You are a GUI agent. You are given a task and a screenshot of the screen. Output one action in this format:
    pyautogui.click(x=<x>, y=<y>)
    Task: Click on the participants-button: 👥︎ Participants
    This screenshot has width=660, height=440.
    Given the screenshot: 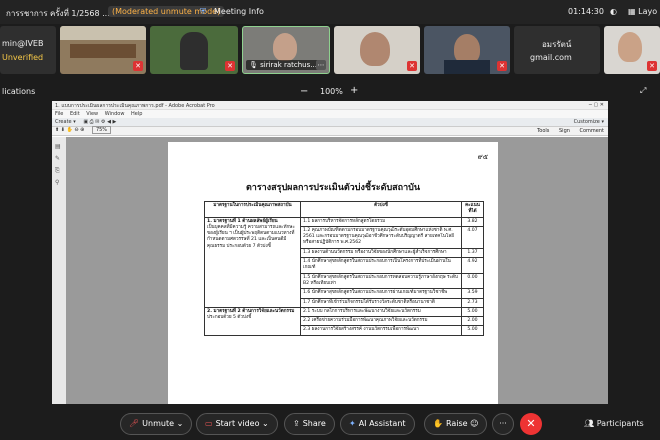 What is the action you would take?
    pyautogui.click(x=614, y=423)
    